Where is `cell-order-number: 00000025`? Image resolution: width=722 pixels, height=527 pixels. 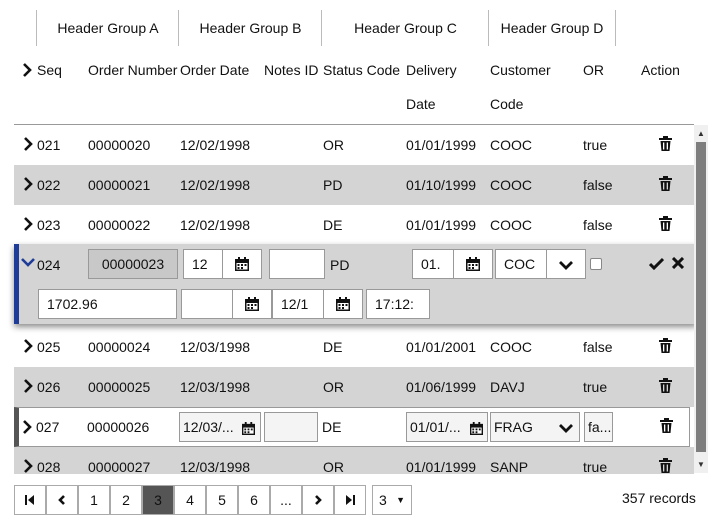
cell-order-number: 00000025 is located at coordinates (119, 387).